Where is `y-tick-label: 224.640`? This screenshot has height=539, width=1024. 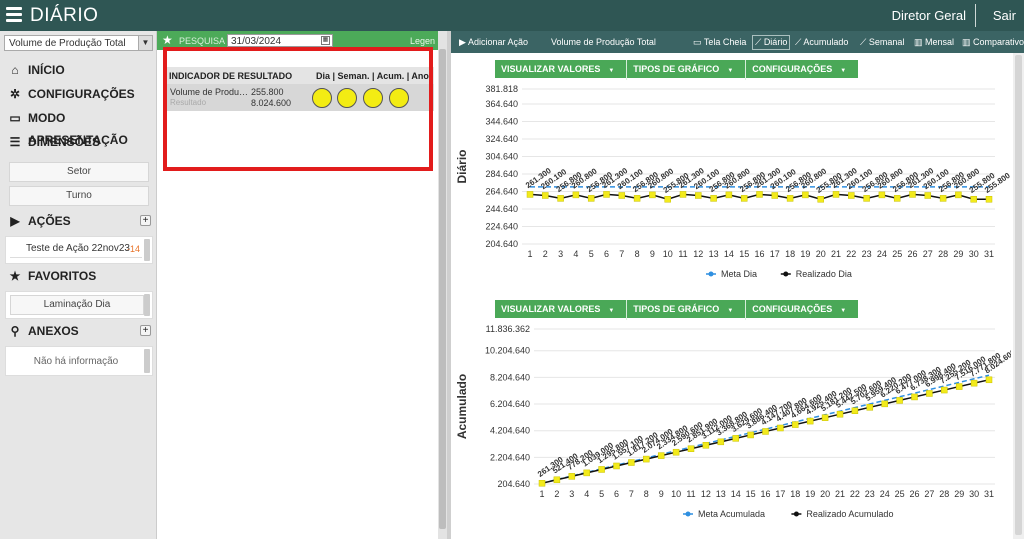
y-tick-label: 224.640 is located at coordinates (501, 227).